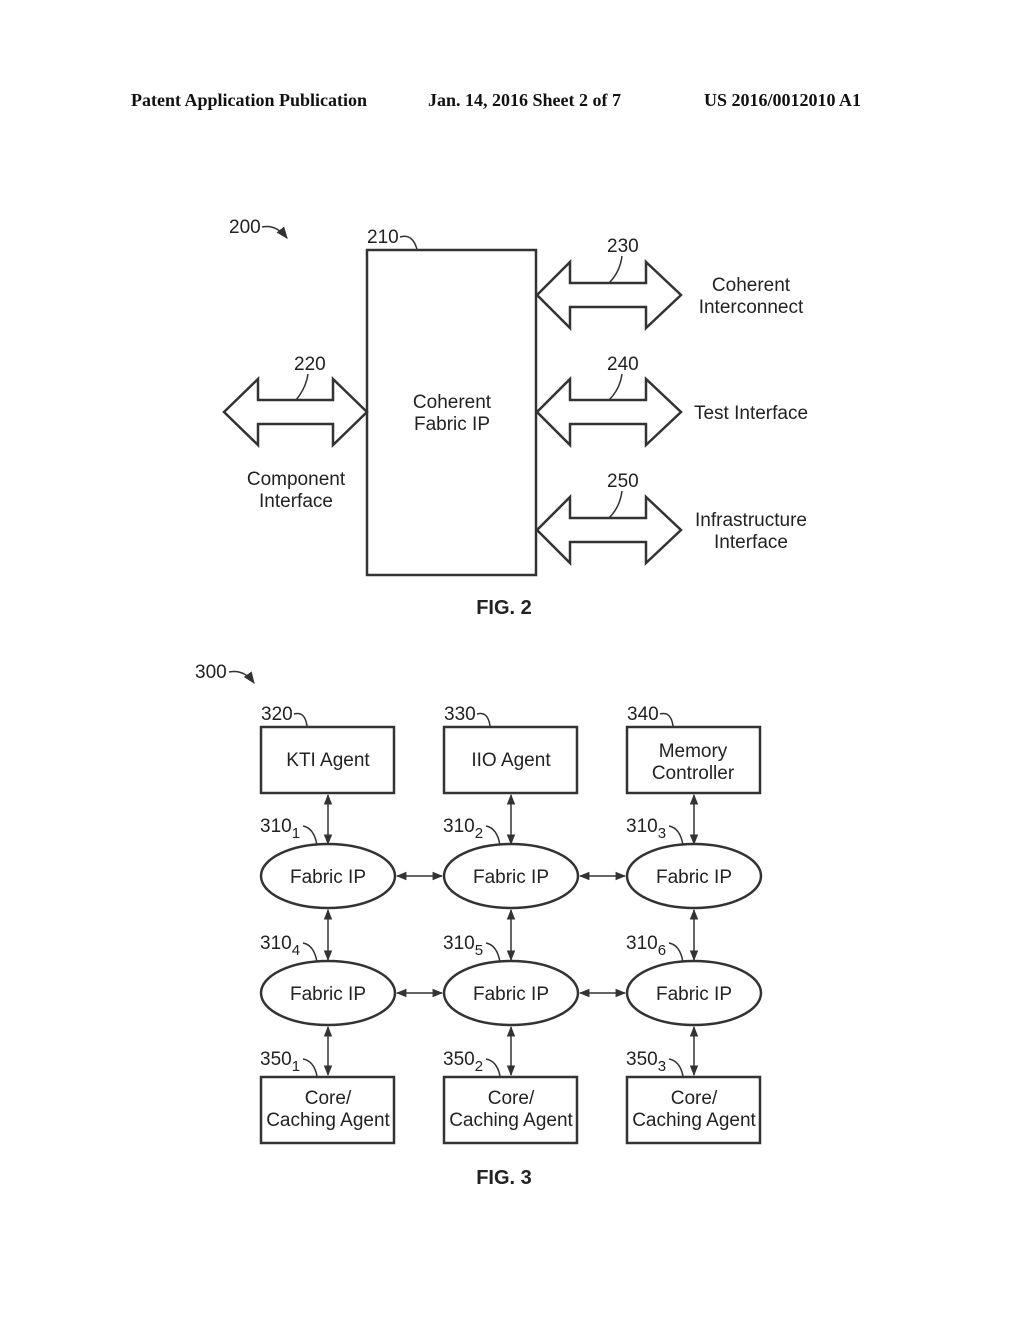  Describe the element at coordinates (615, 504) in the screenshot. I see `ref-250-leader` at that location.